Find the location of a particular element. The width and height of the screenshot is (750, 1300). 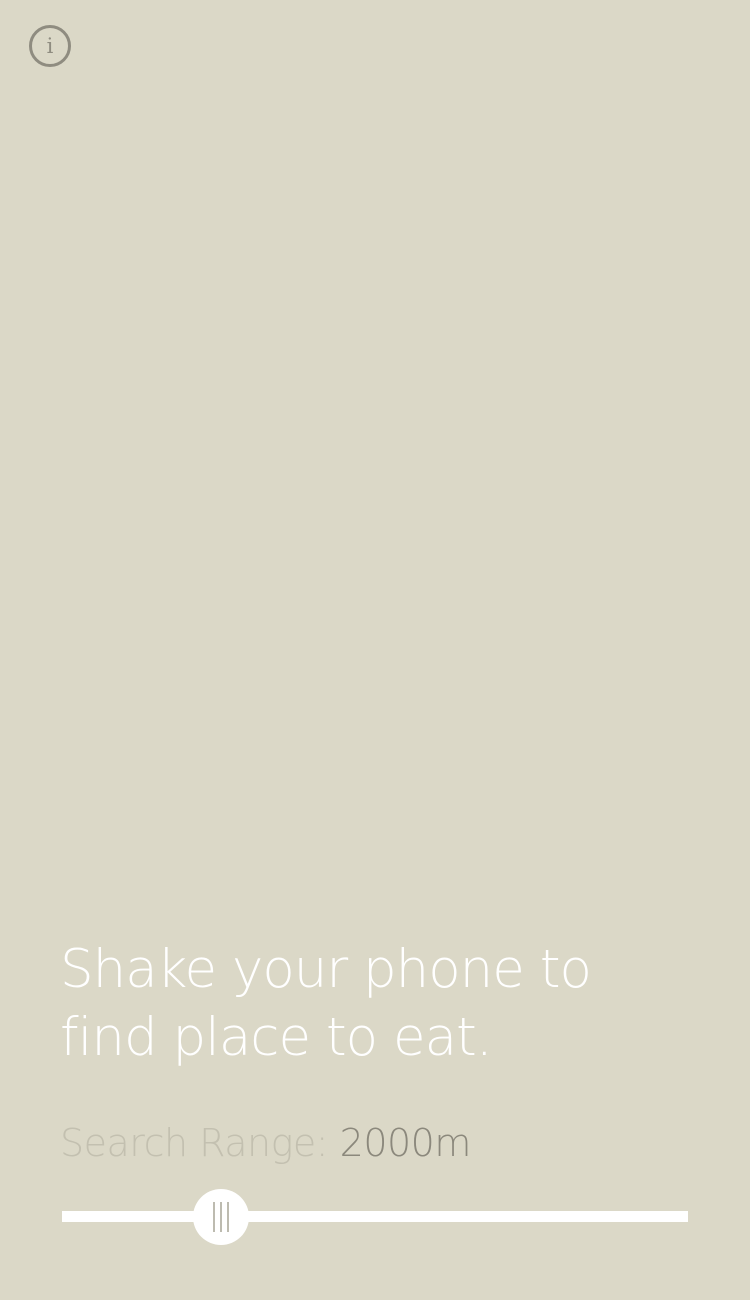

slider-thumb is located at coordinates (221, 1217).